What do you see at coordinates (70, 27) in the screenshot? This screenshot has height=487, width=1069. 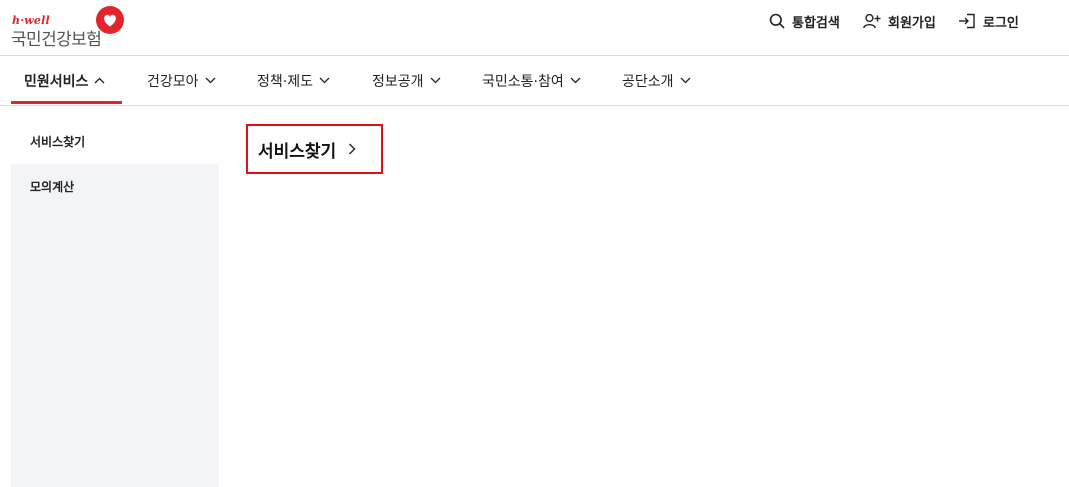 I see `logo: h·well 국민건강보험` at bounding box center [70, 27].